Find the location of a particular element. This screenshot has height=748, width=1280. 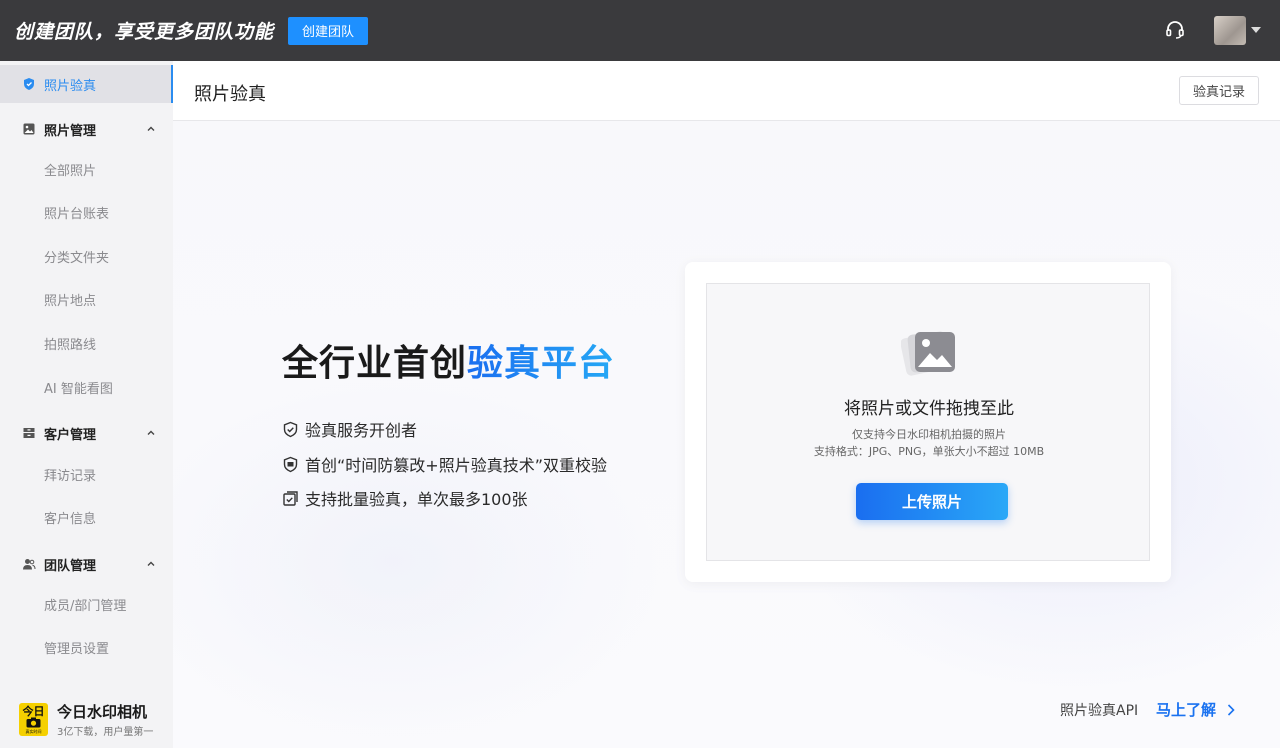

sidebar-item-members-departments: 成员/部门管理 is located at coordinates (85, 607).